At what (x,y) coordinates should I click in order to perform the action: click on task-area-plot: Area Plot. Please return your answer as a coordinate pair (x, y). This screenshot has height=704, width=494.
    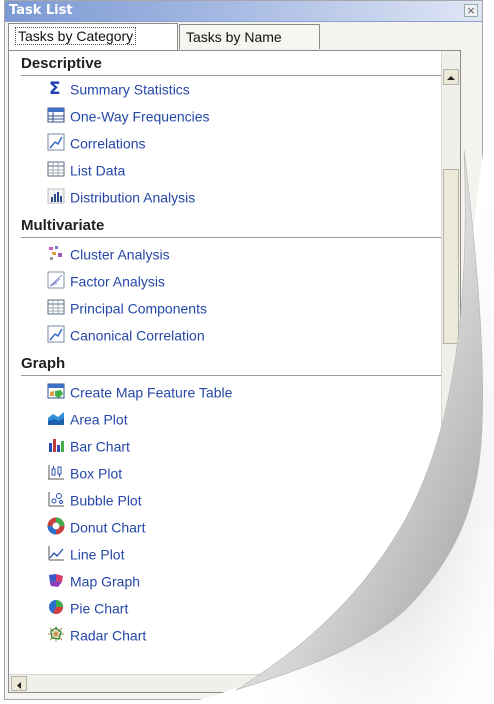
    Looking at the image, I should click on (87, 418).